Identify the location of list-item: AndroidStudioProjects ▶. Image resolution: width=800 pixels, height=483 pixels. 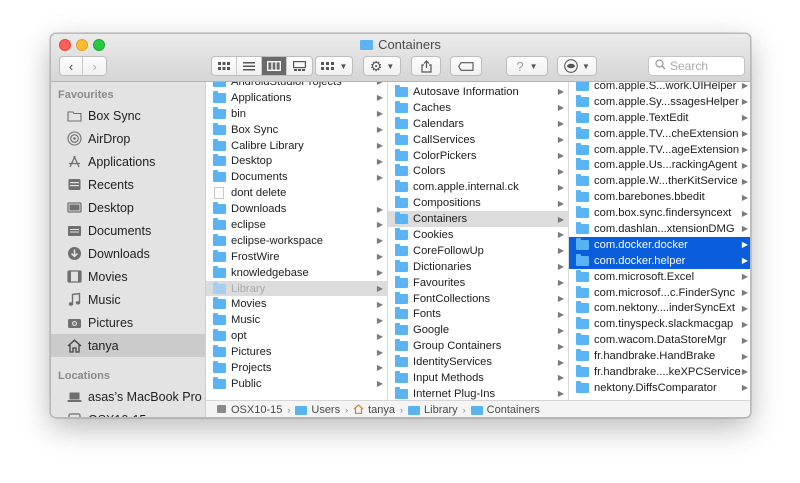
(296, 86).